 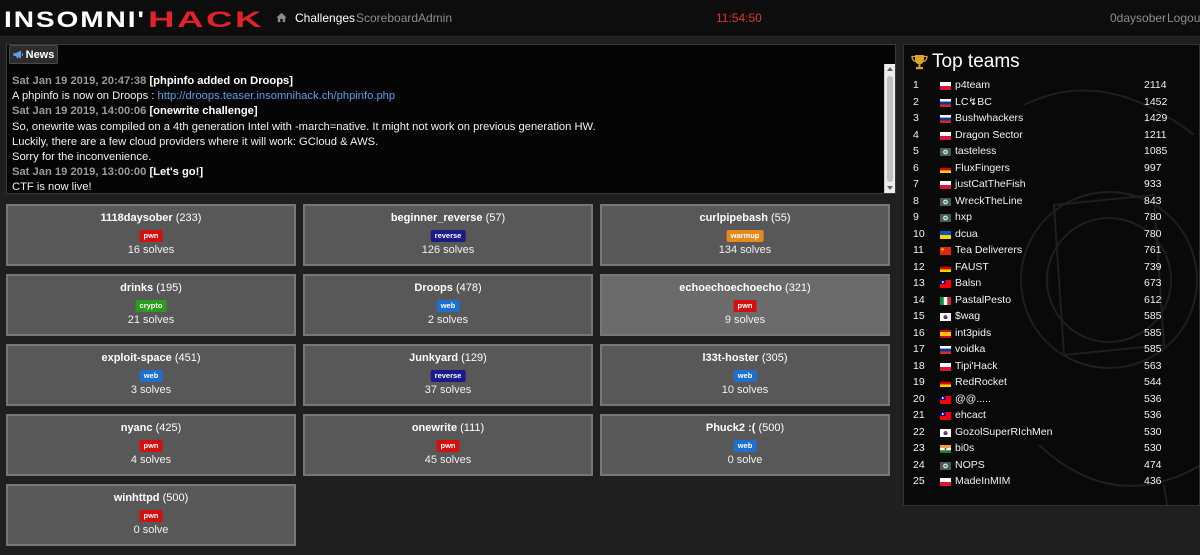 I want to click on scroll-thumb, so click(x=890, y=129).